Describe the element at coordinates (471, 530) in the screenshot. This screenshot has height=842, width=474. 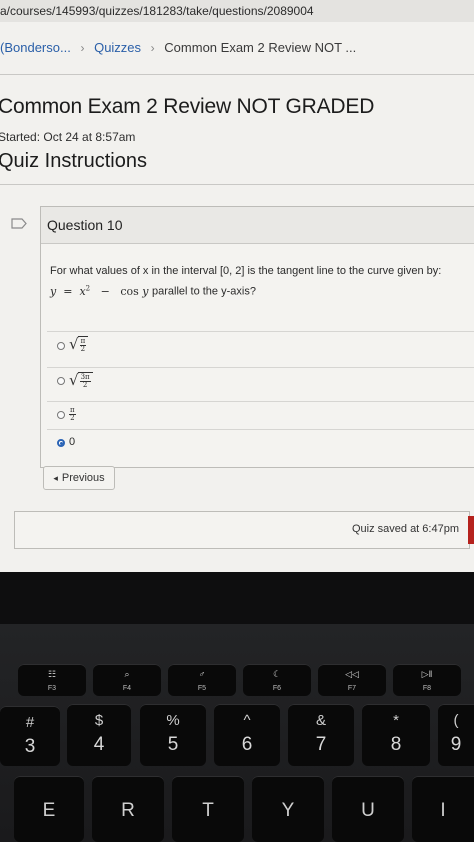
I see `submit-button-edge` at that location.